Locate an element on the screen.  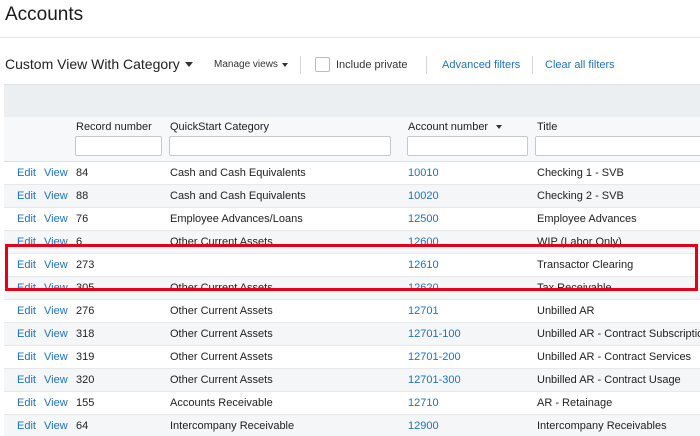
account-number-link: 12600 is located at coordinates (423, 242).